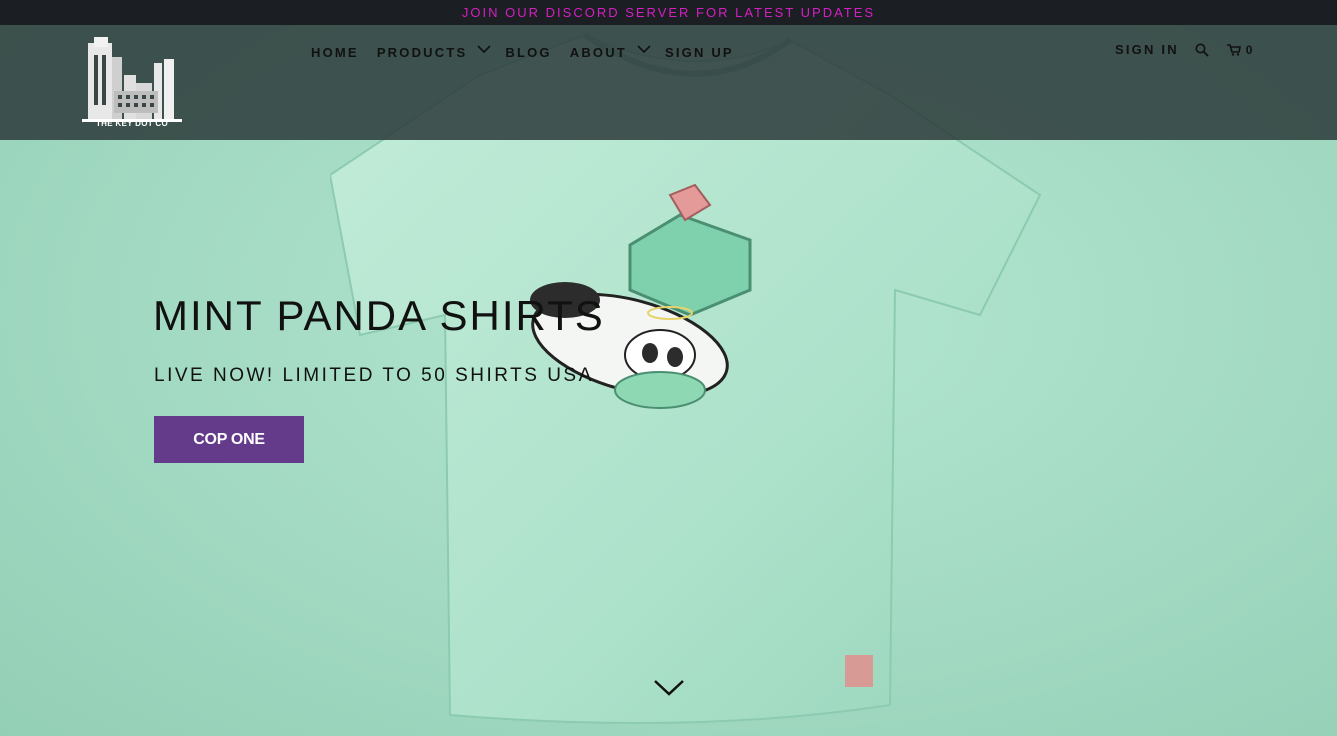 The height and width of the screenshot is (736, 1337). I want to click on nav-home-label: HOME, so click(335, 52).